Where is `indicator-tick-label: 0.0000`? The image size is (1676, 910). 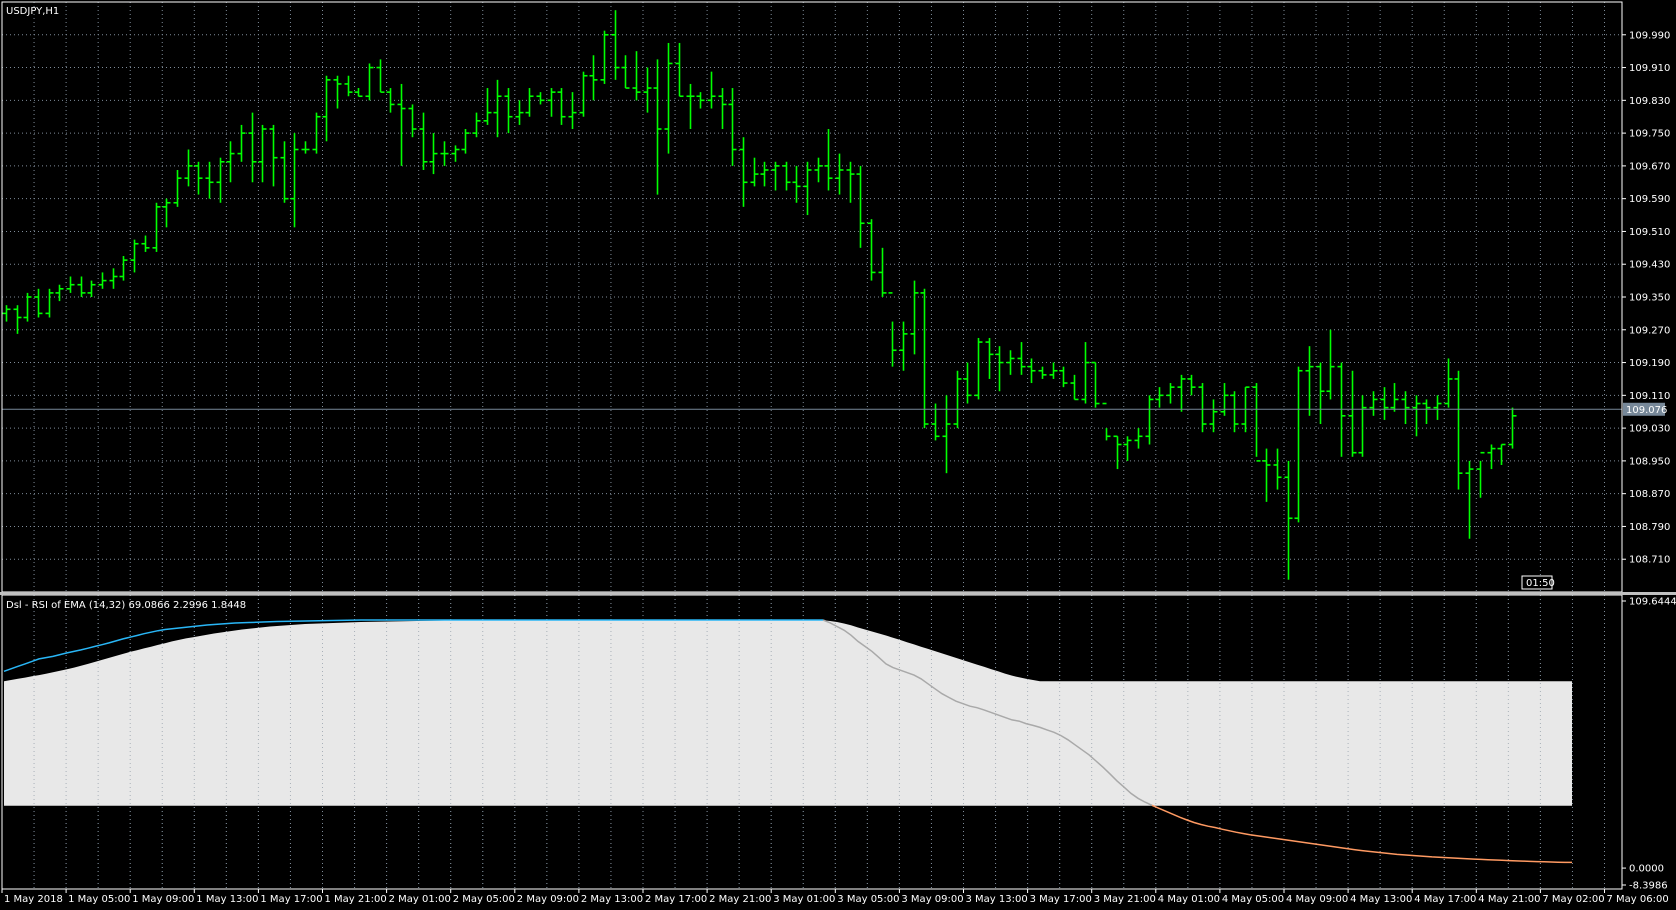 indicator-tick-label: 0.0000 is located at coordinates (1646, 869).